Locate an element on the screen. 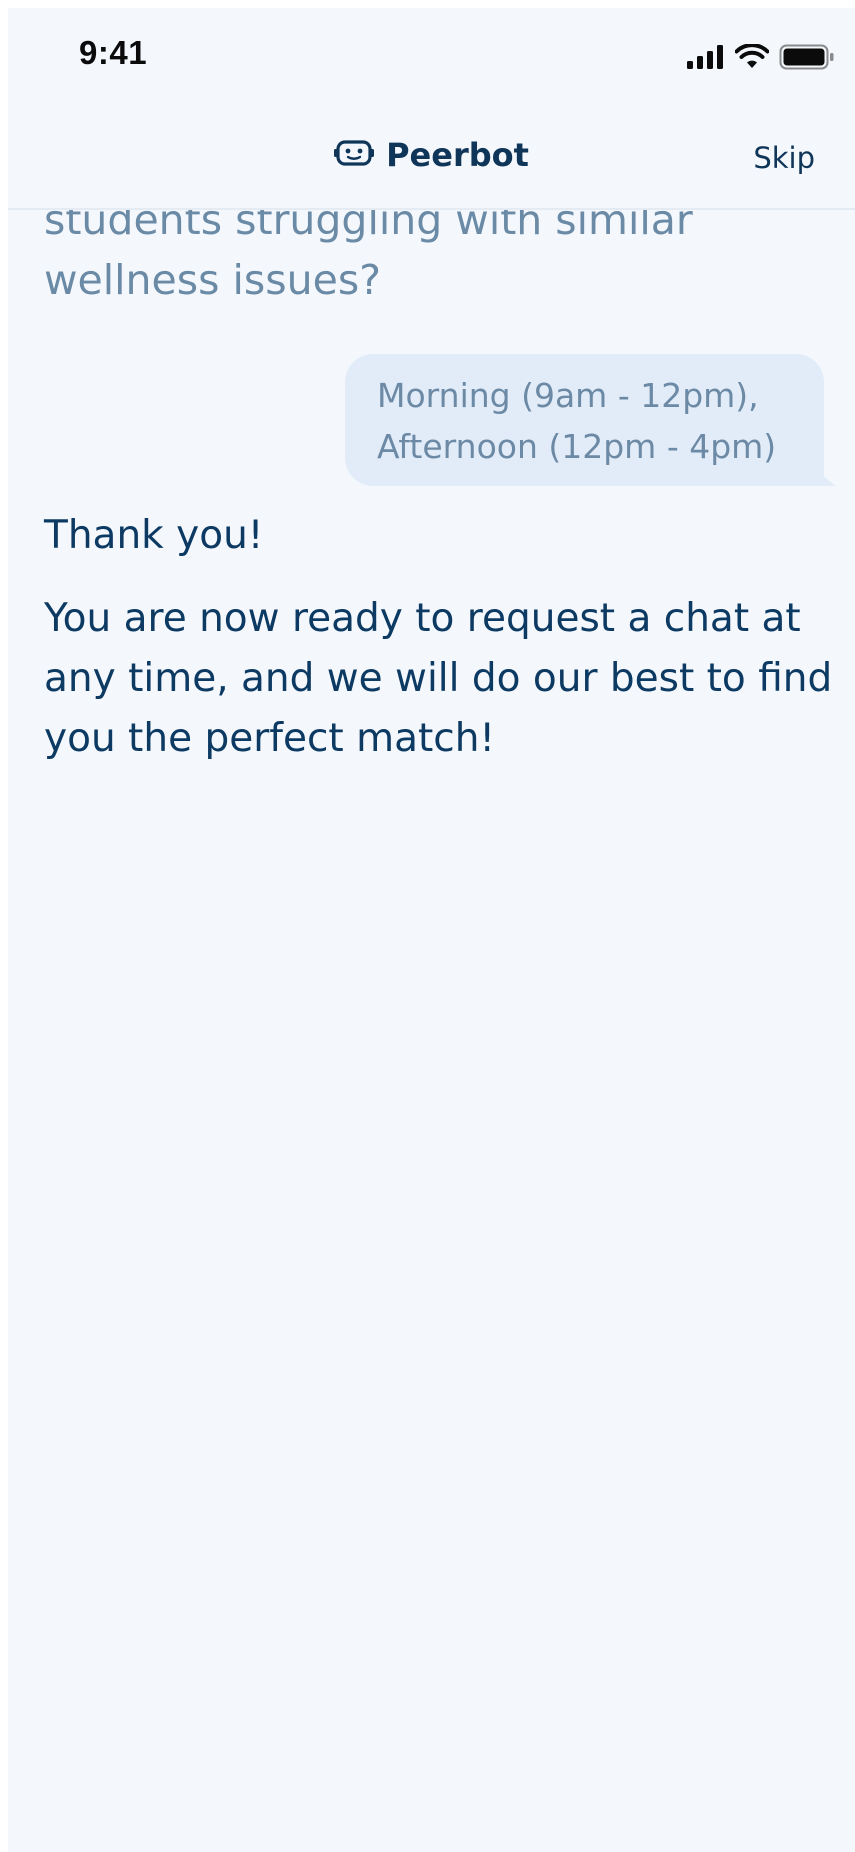 This screenshot has height=1852, width=855. skip-button: Skip is located at coordinates (784, 158).